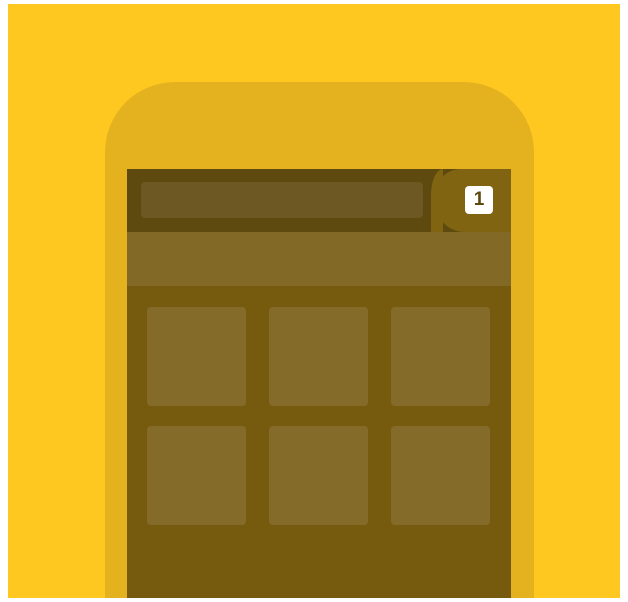 The image size is (628, 602). I want to click on address-bar-input, so click(282, 200).